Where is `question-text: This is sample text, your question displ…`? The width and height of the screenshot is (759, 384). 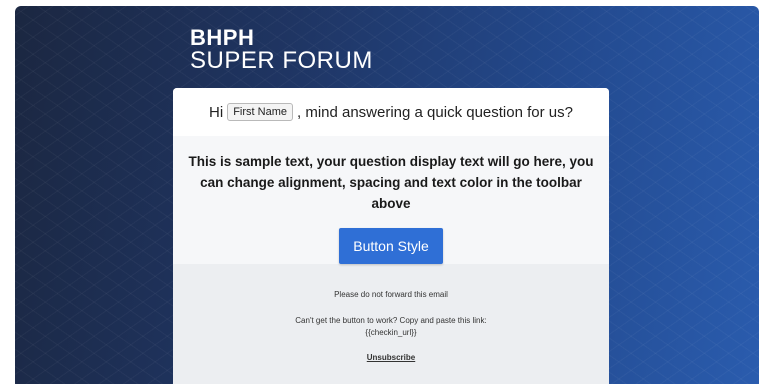 question-text: This is sample text, your question displ… is located at coordinates (391, 182).